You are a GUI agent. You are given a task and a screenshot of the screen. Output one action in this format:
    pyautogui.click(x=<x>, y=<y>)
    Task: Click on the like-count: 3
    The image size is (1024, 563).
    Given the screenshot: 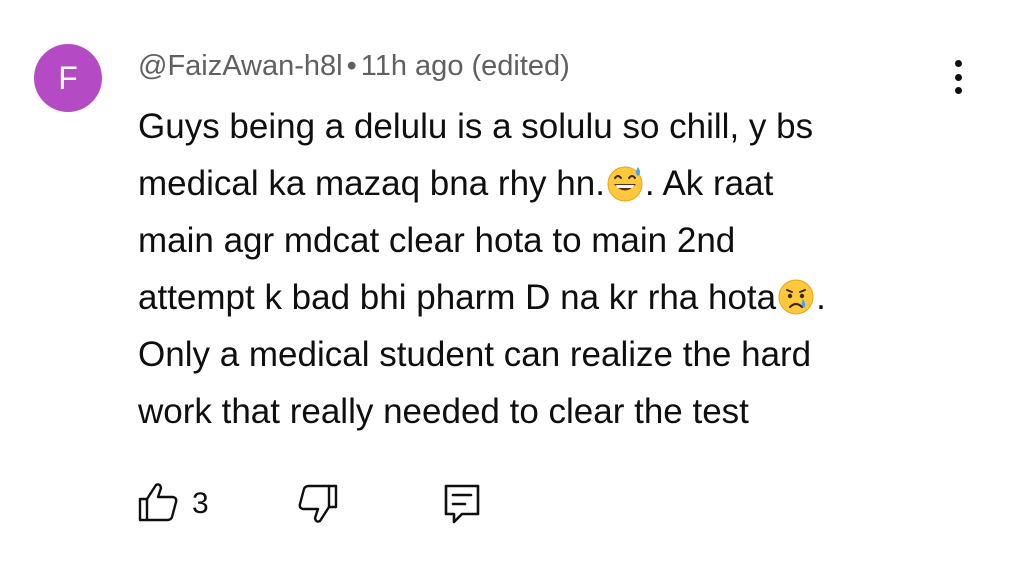 What is the action you would take?
    pyautogui.click(x=200, y=503)
    